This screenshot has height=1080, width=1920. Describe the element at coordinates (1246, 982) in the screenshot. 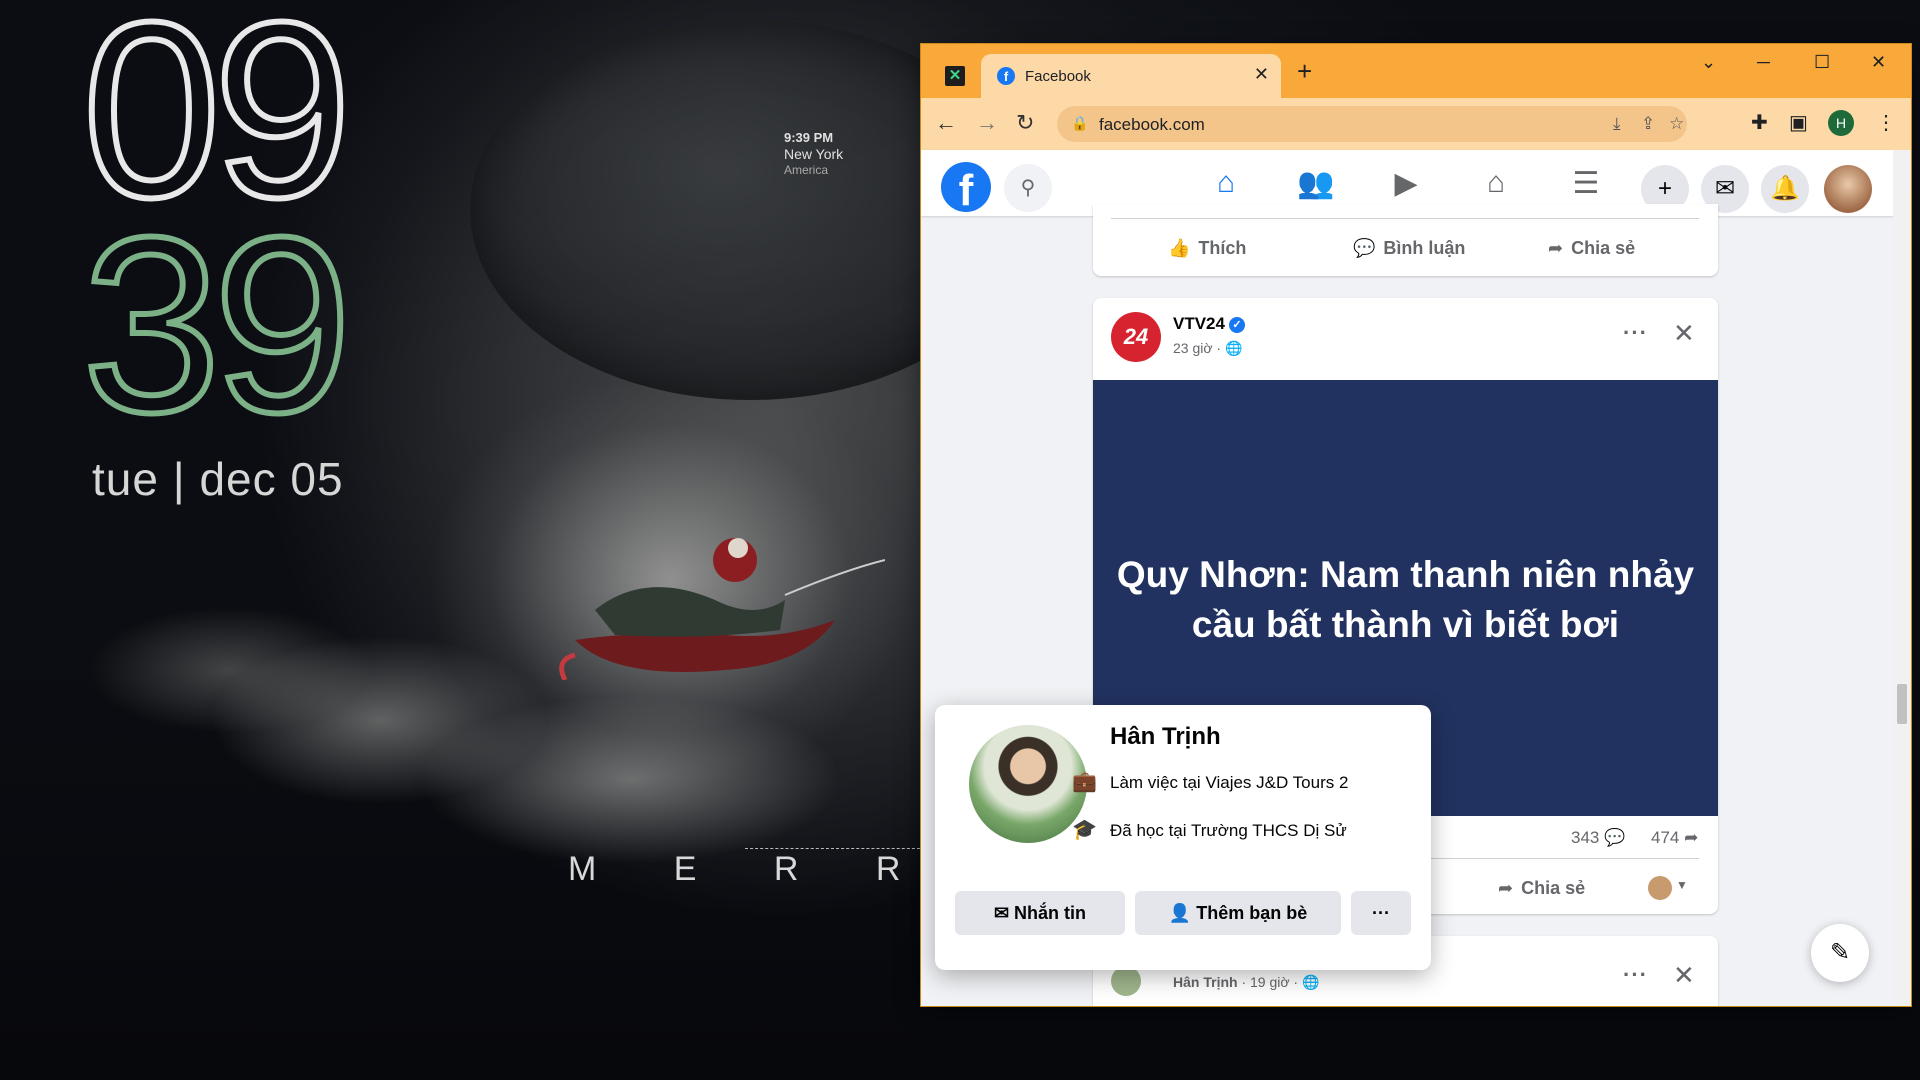

I see `next-post-meta: Hân Trịnh · 19 giờ · 🌐` at that location.